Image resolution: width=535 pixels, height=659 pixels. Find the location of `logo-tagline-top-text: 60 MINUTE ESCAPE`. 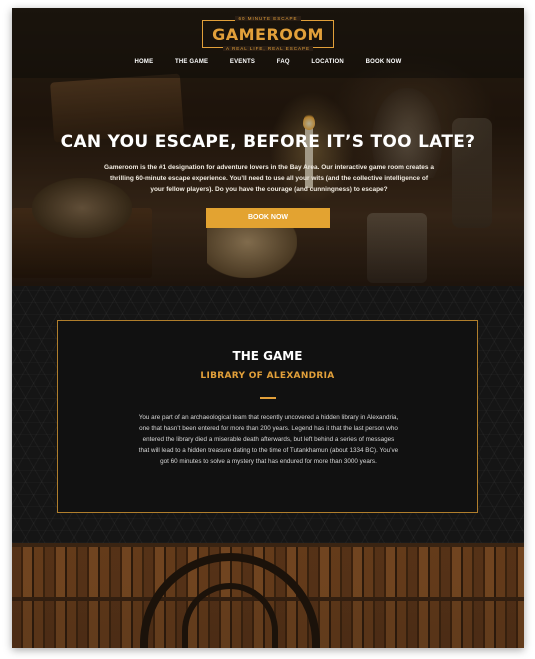

logo-tagline-top-text: 60 MINUTE ESCAPE is located at coordinates (268, 18).